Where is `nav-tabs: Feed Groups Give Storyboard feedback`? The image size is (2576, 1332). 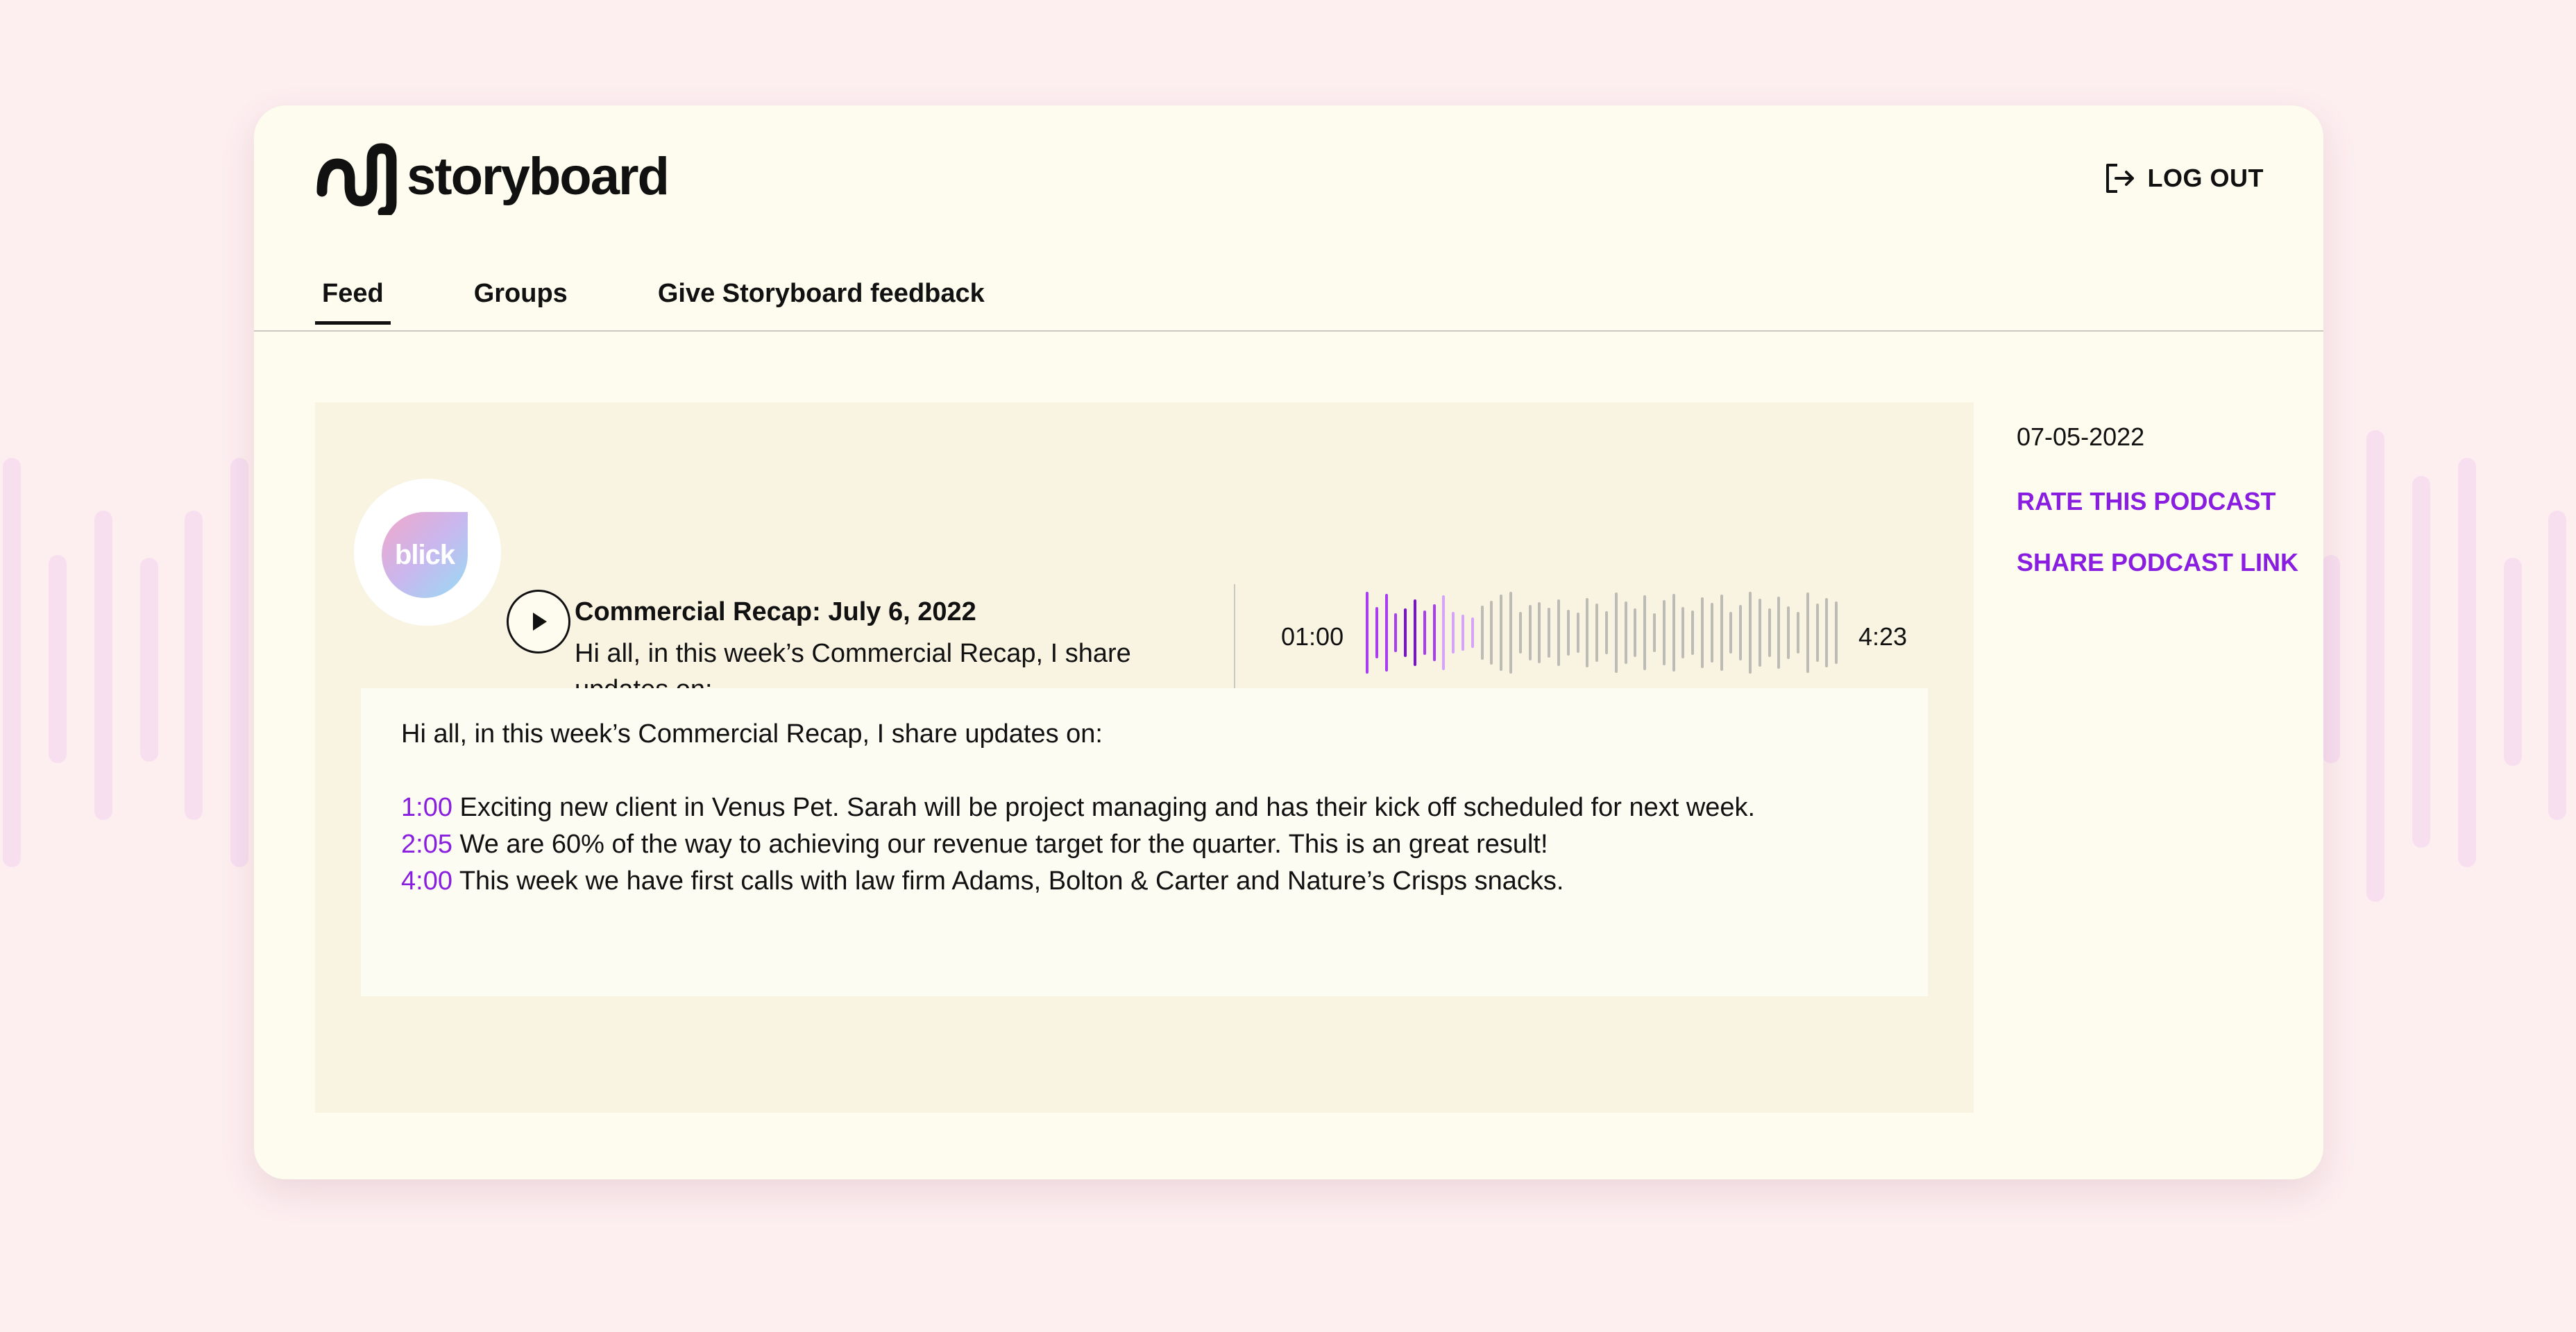 nav-tabs: Feed Groups Give Storyboard feedback is located at coordinates (691, 302).